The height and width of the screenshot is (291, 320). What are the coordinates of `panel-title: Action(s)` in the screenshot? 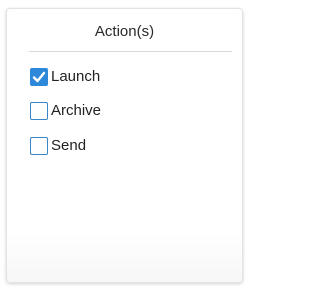 It's located at (124, 31).